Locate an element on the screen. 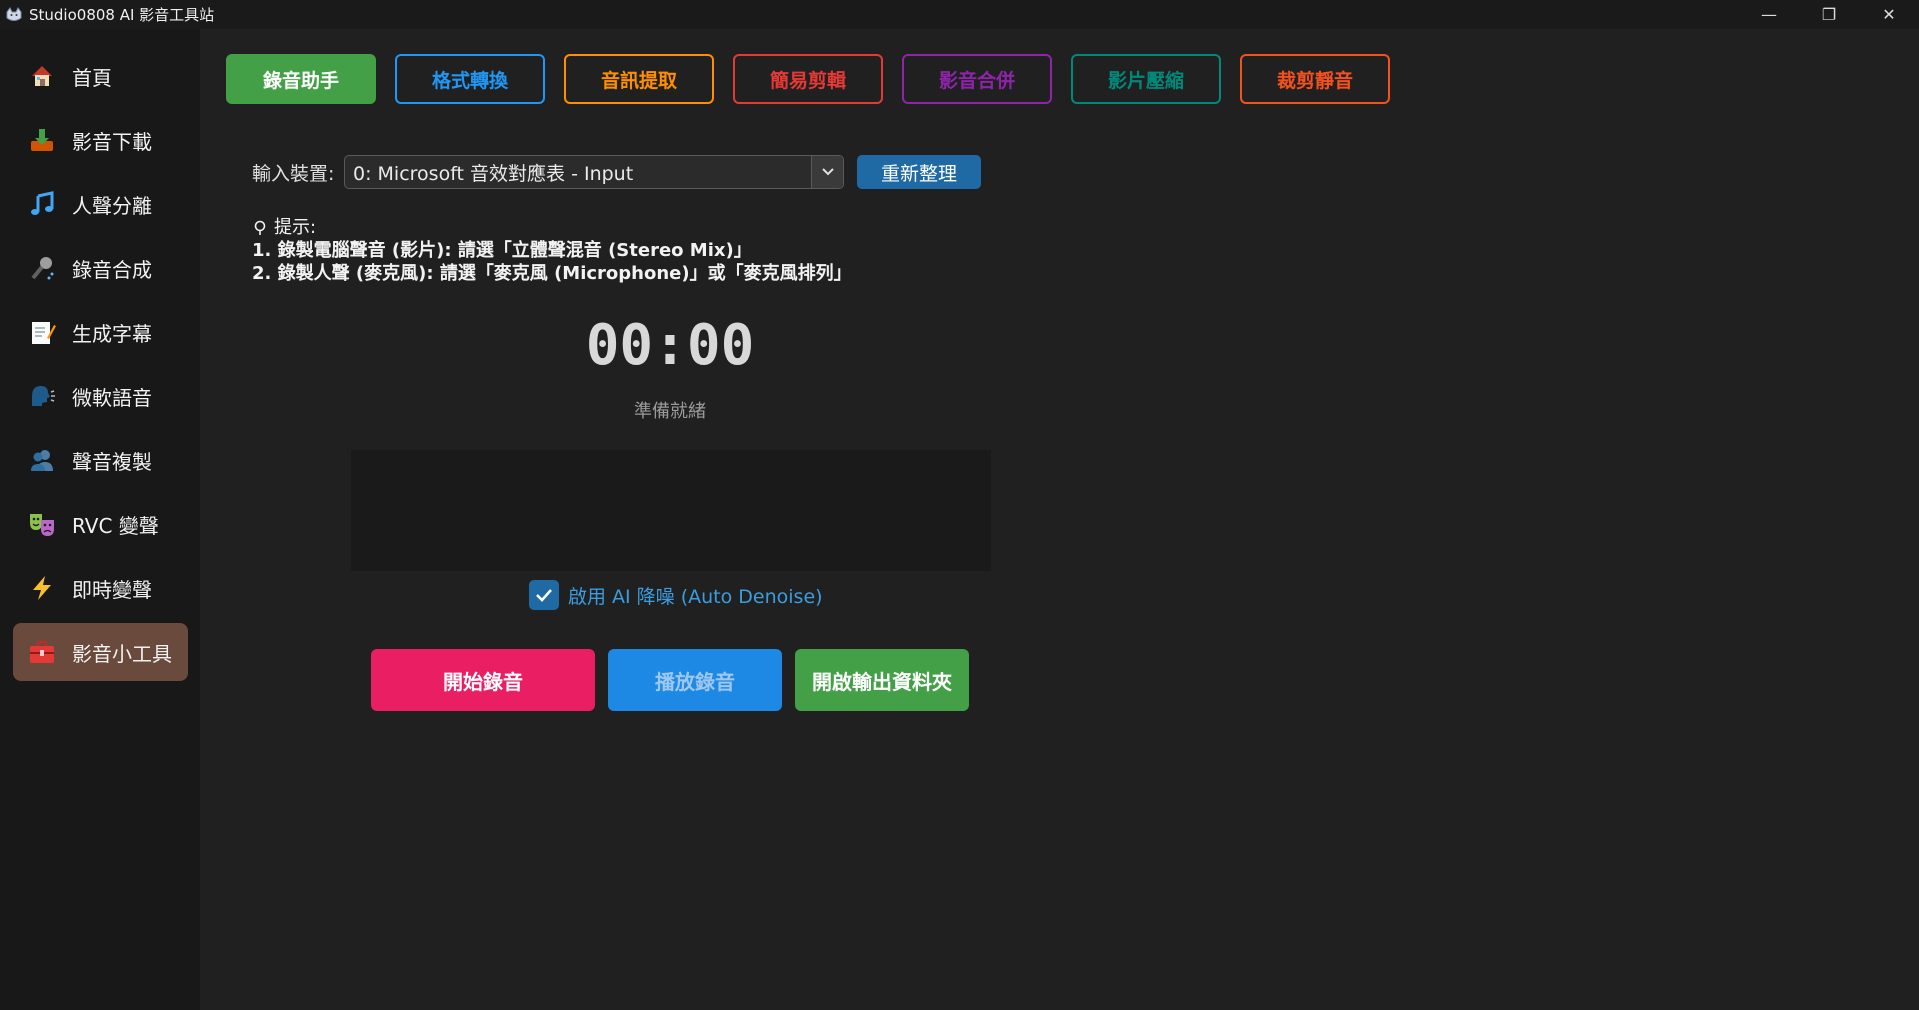  chevron-down-icon is located at coordinates (827, 172).